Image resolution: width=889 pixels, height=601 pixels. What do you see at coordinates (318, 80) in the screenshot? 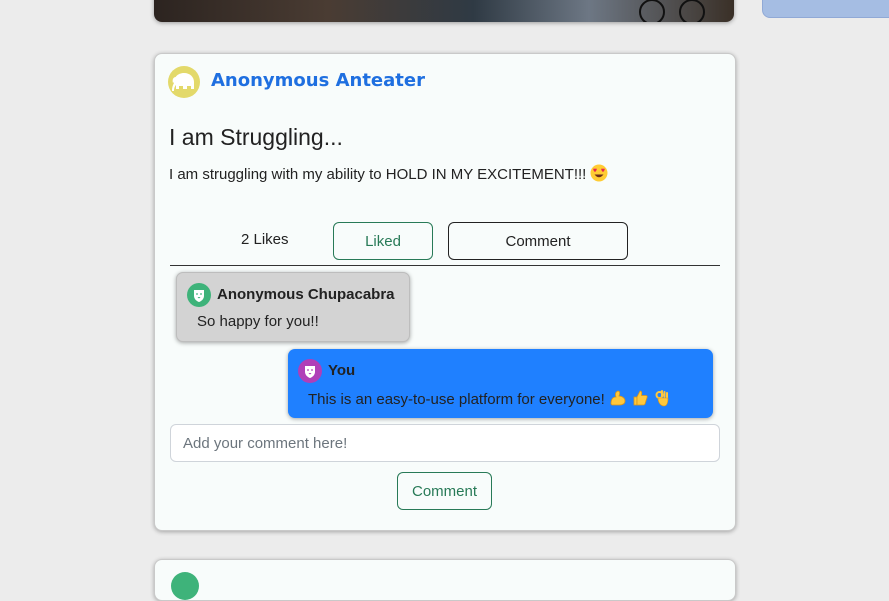
I see `post-author-name: Anonymous Anteater` at bounding box center [318, 80].